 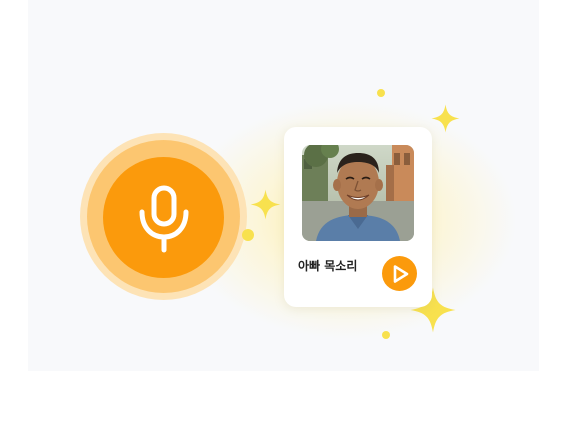 I want to click on play-button, so click(x=399, y=273).